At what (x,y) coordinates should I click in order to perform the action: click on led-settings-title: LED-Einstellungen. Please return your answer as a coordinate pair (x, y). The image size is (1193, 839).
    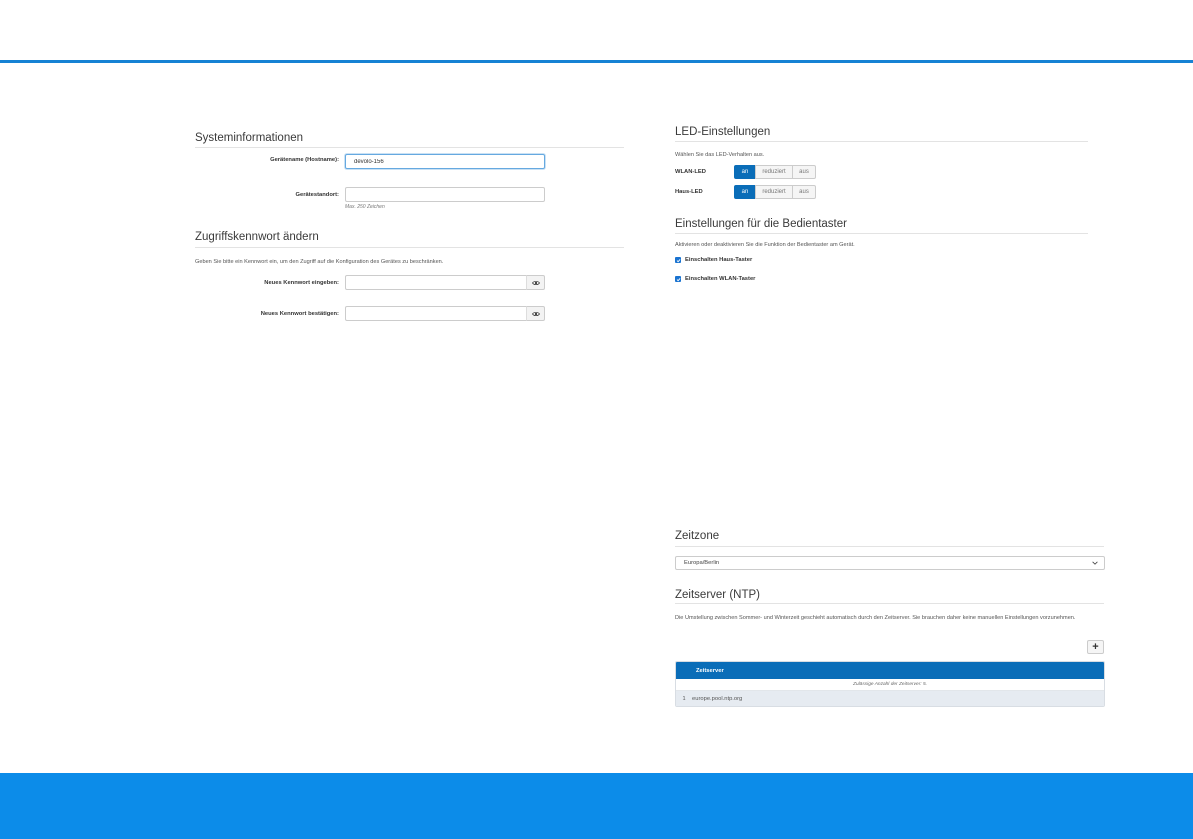
    Looking at the image, I should click on (723, 132).